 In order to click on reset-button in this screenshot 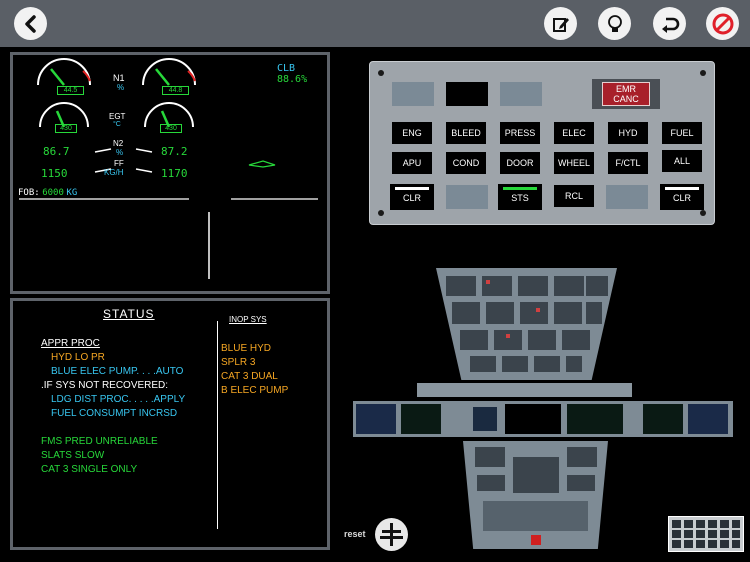, I will do `click(391, 534)`.